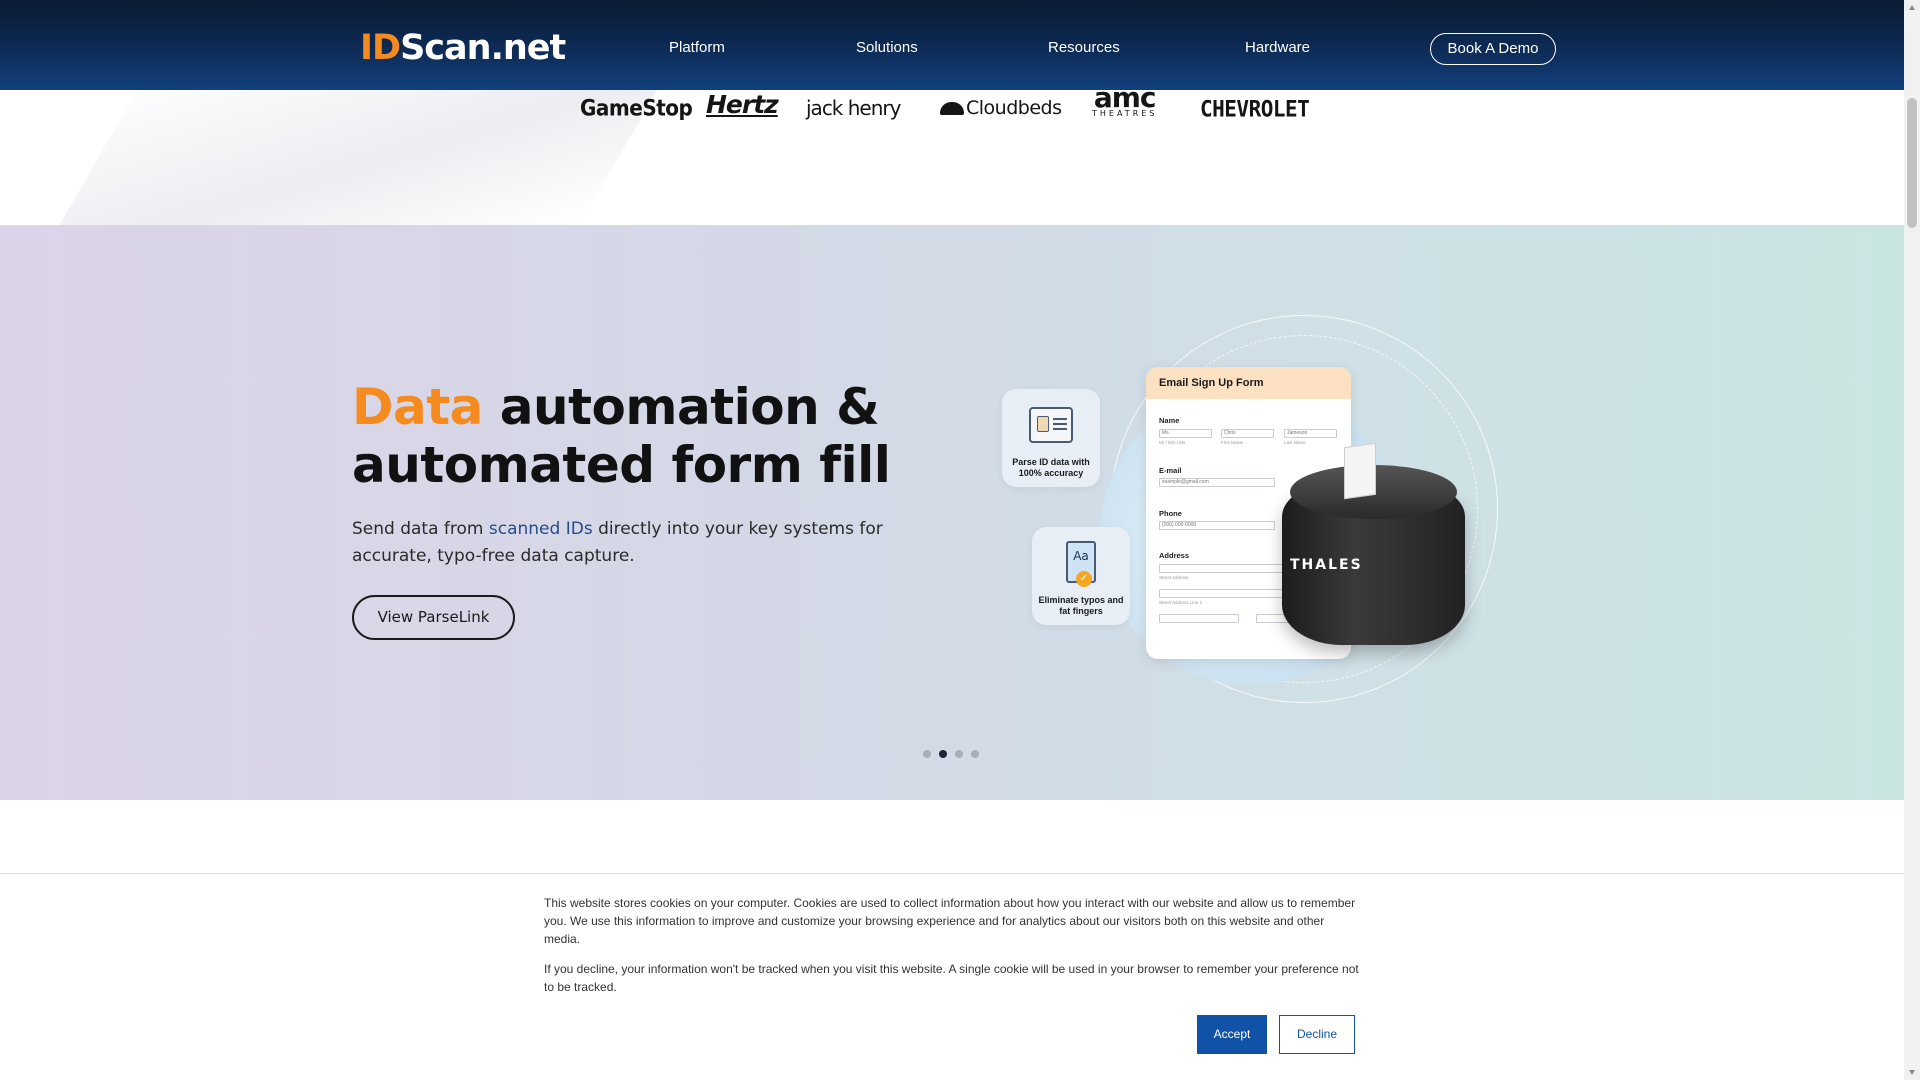 Image resolution: width=1920 pixels, height=1080 pixels. What do you see at coordinates (1317, 1034) in the screenshot?
I see `decline-cookies-button: Decline` at bounding box center [1317, 1034].